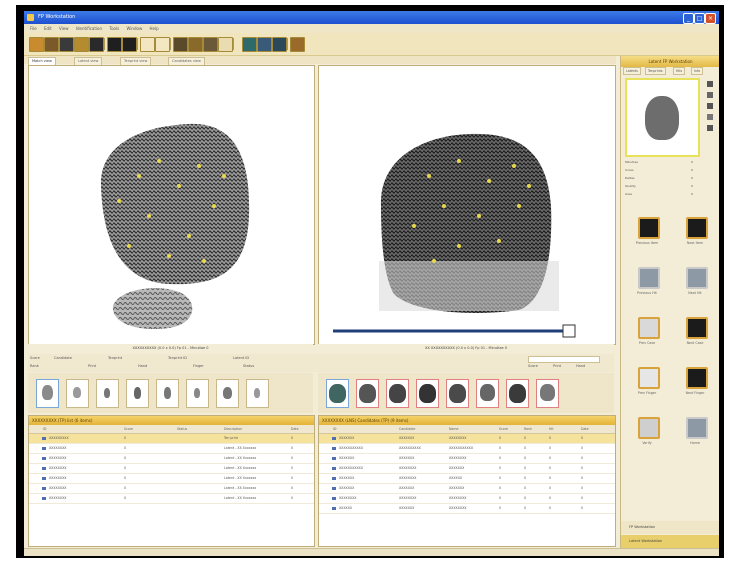  I want to click on menu-view: View, so click(64, 28).